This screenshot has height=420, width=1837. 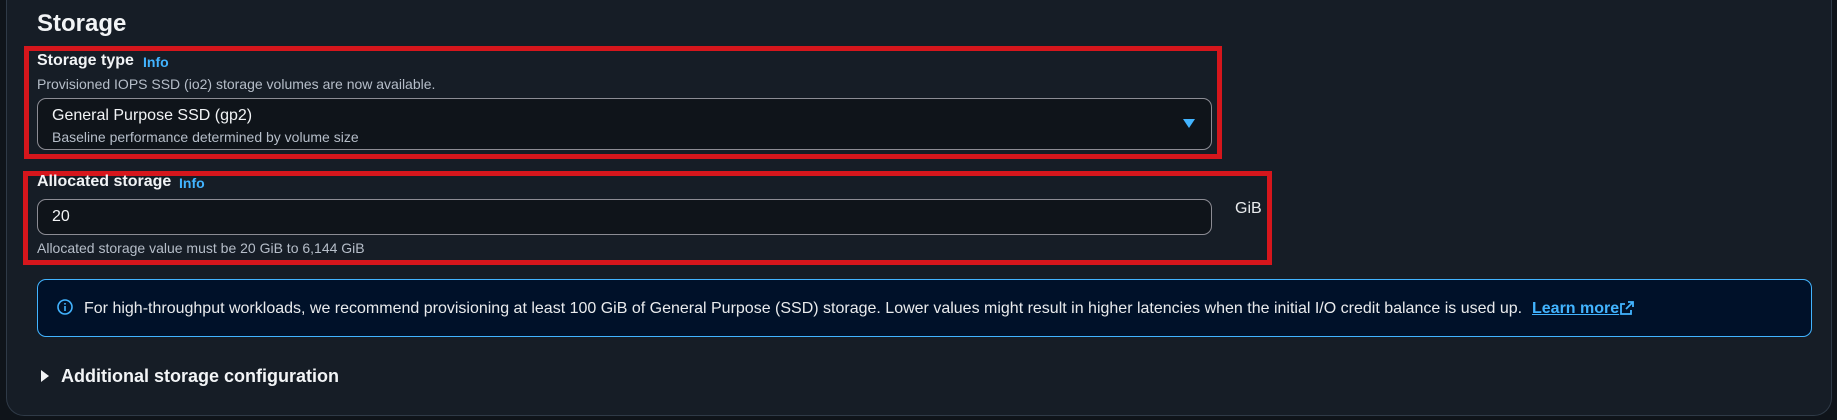 What do you see at coordinates (85, 60) in the screenshot?
I see `storage-type-label: Storage type` at bounding box center [85, 60].